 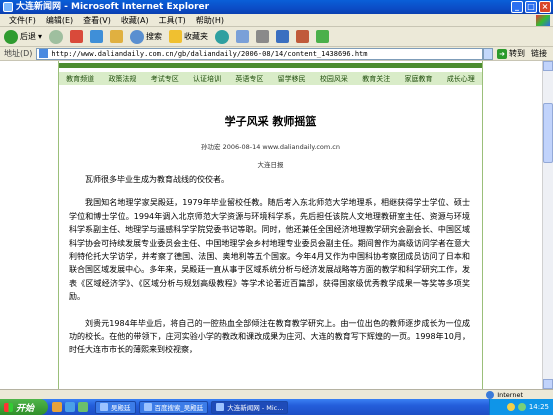 I want to click on menu-file: 文件(F), so click(x=22, y=20).